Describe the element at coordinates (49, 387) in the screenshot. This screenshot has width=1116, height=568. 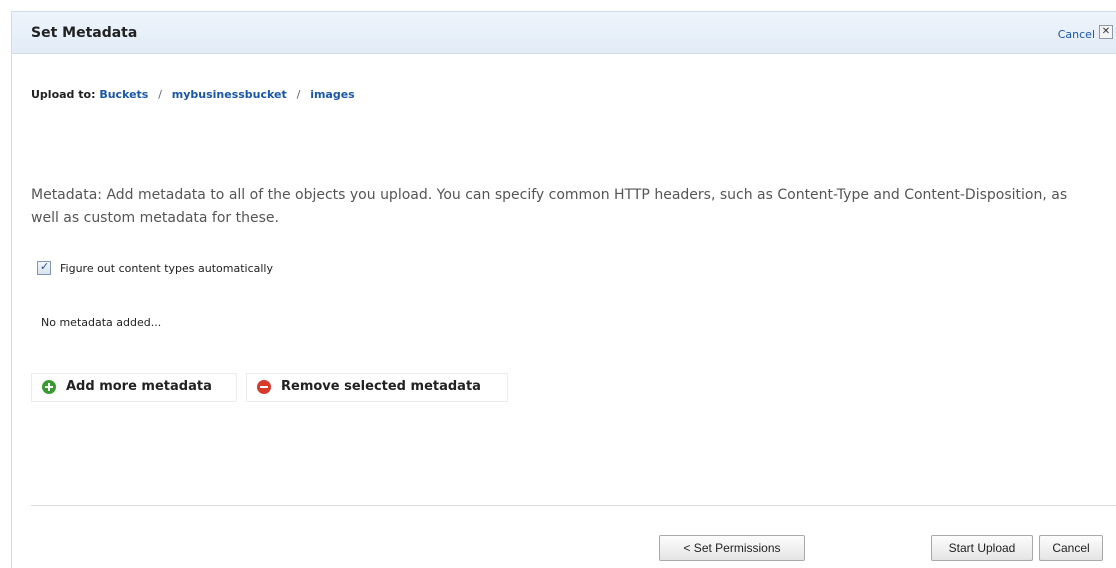
I see `plus-circle-icon` at that location.